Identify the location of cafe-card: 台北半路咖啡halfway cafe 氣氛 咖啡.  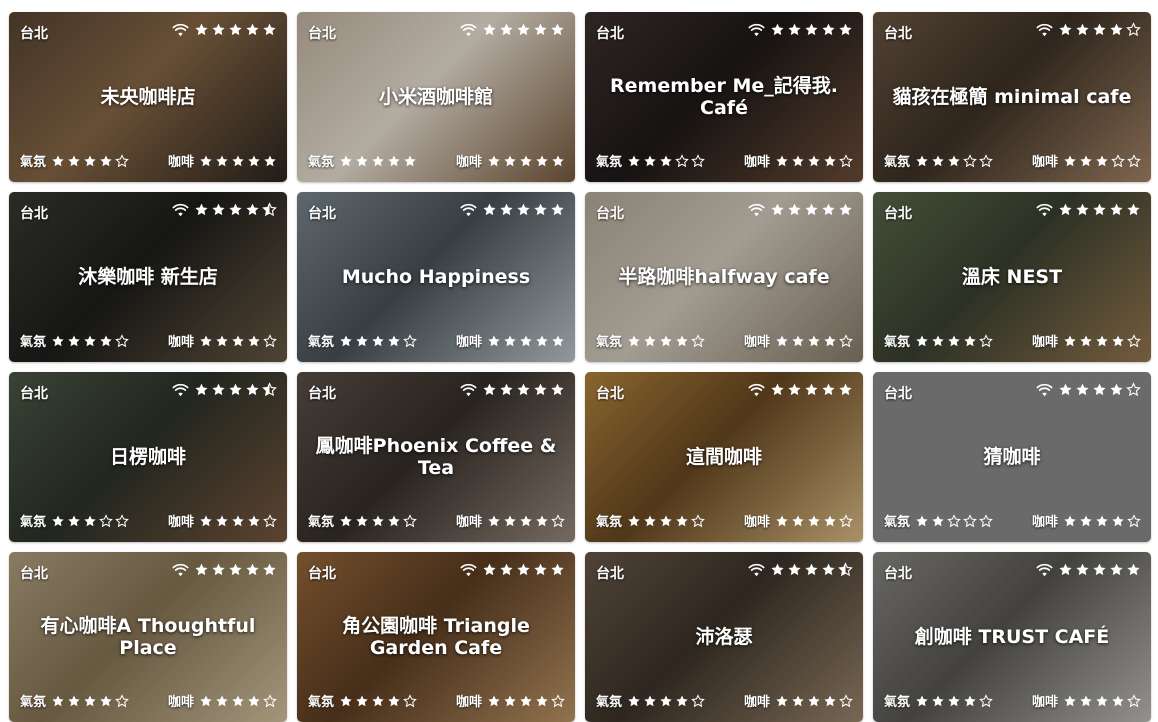
(724, 277).